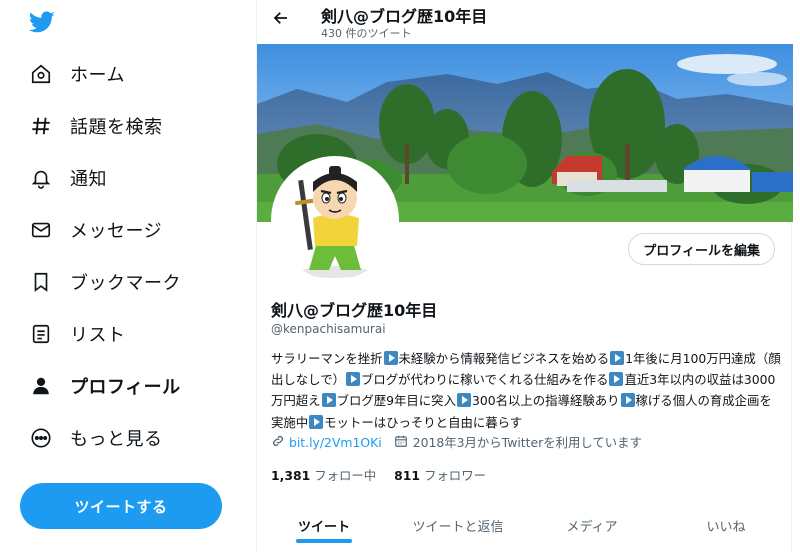 The image size is (800, 552). I want to click on nav-more: もっと見る, so click(94, 438).